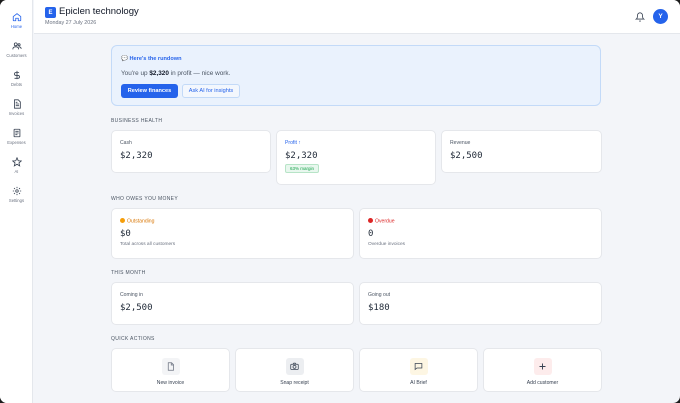  I want to click on sidebar-item-customers: Customers, so click(16, 53).